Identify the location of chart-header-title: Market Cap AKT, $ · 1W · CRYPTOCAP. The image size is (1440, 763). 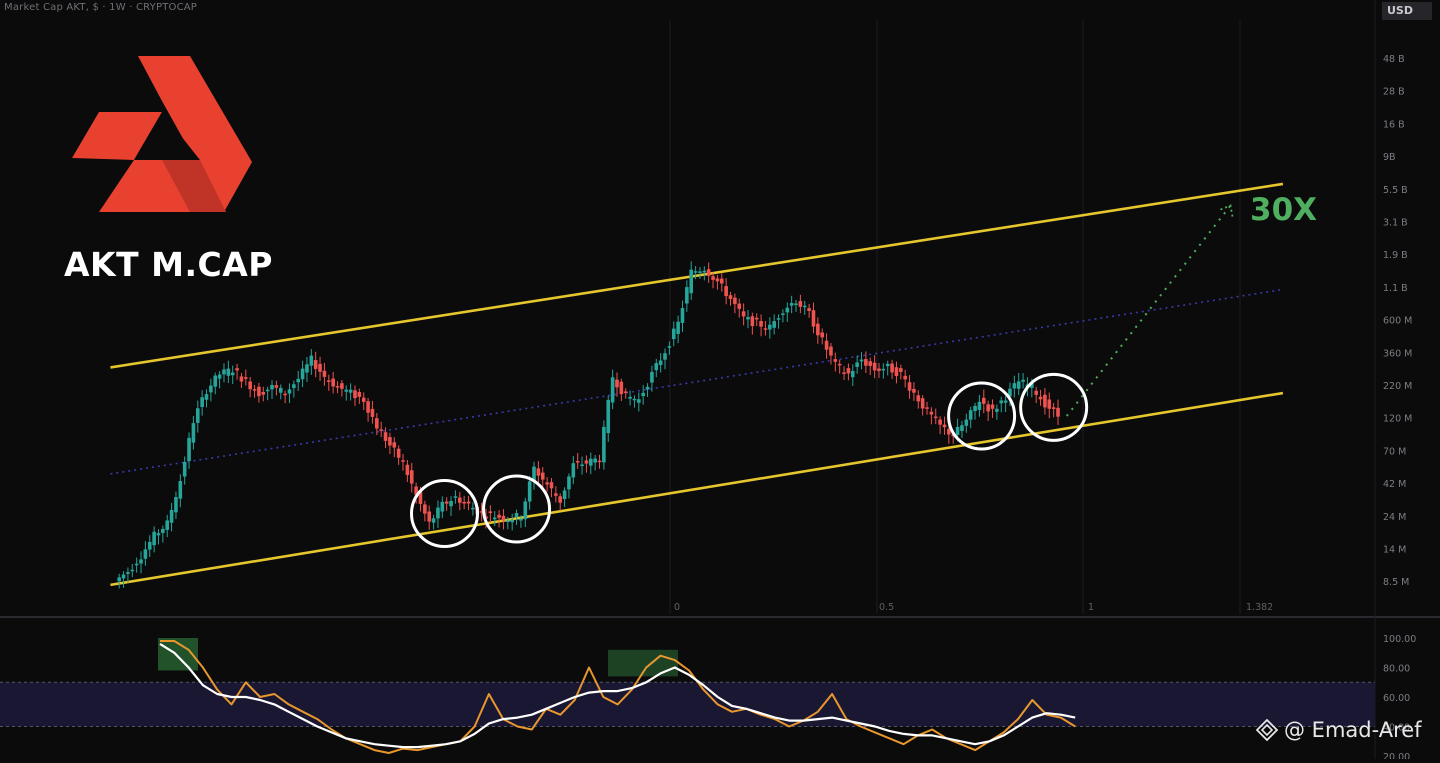
(101, 7).